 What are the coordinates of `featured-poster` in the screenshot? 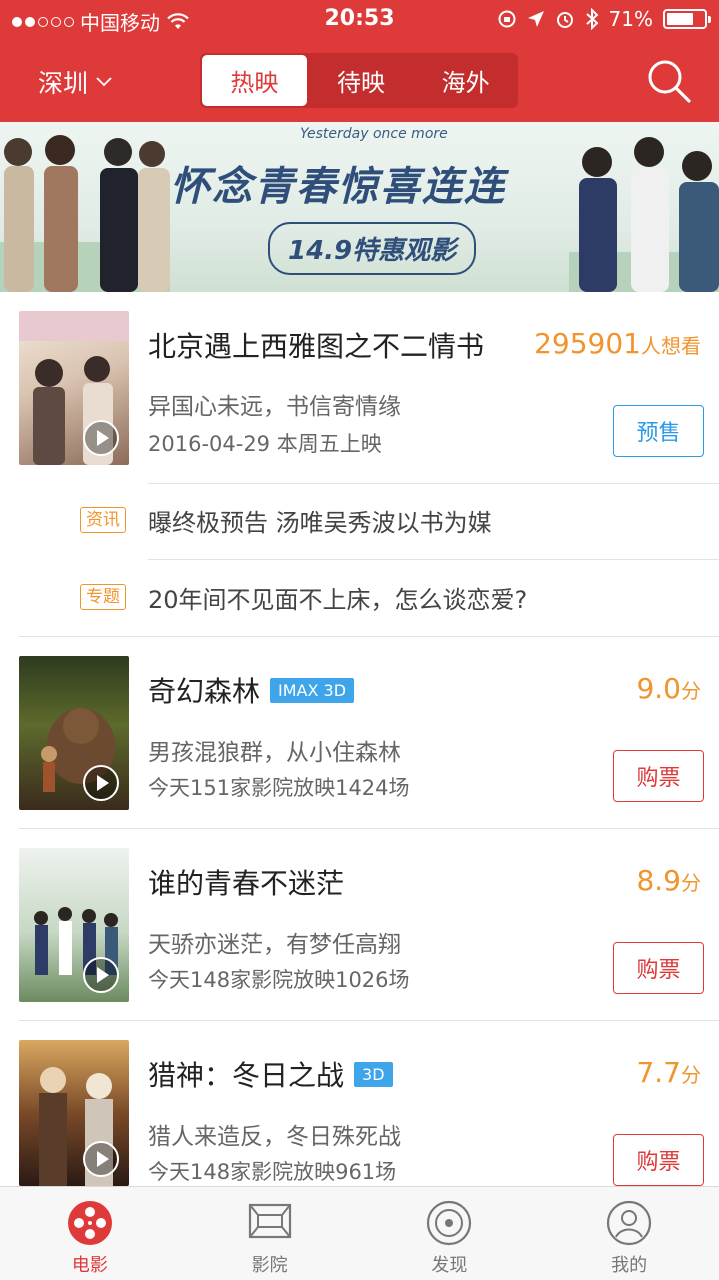 It's located at (74, 388).